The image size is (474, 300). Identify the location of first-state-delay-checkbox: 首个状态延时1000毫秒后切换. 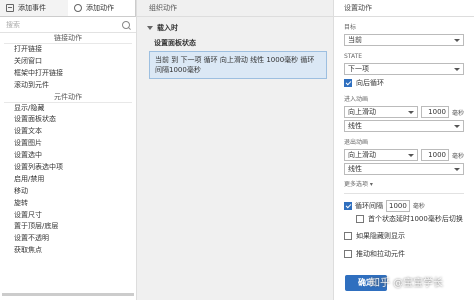
(410, 219).